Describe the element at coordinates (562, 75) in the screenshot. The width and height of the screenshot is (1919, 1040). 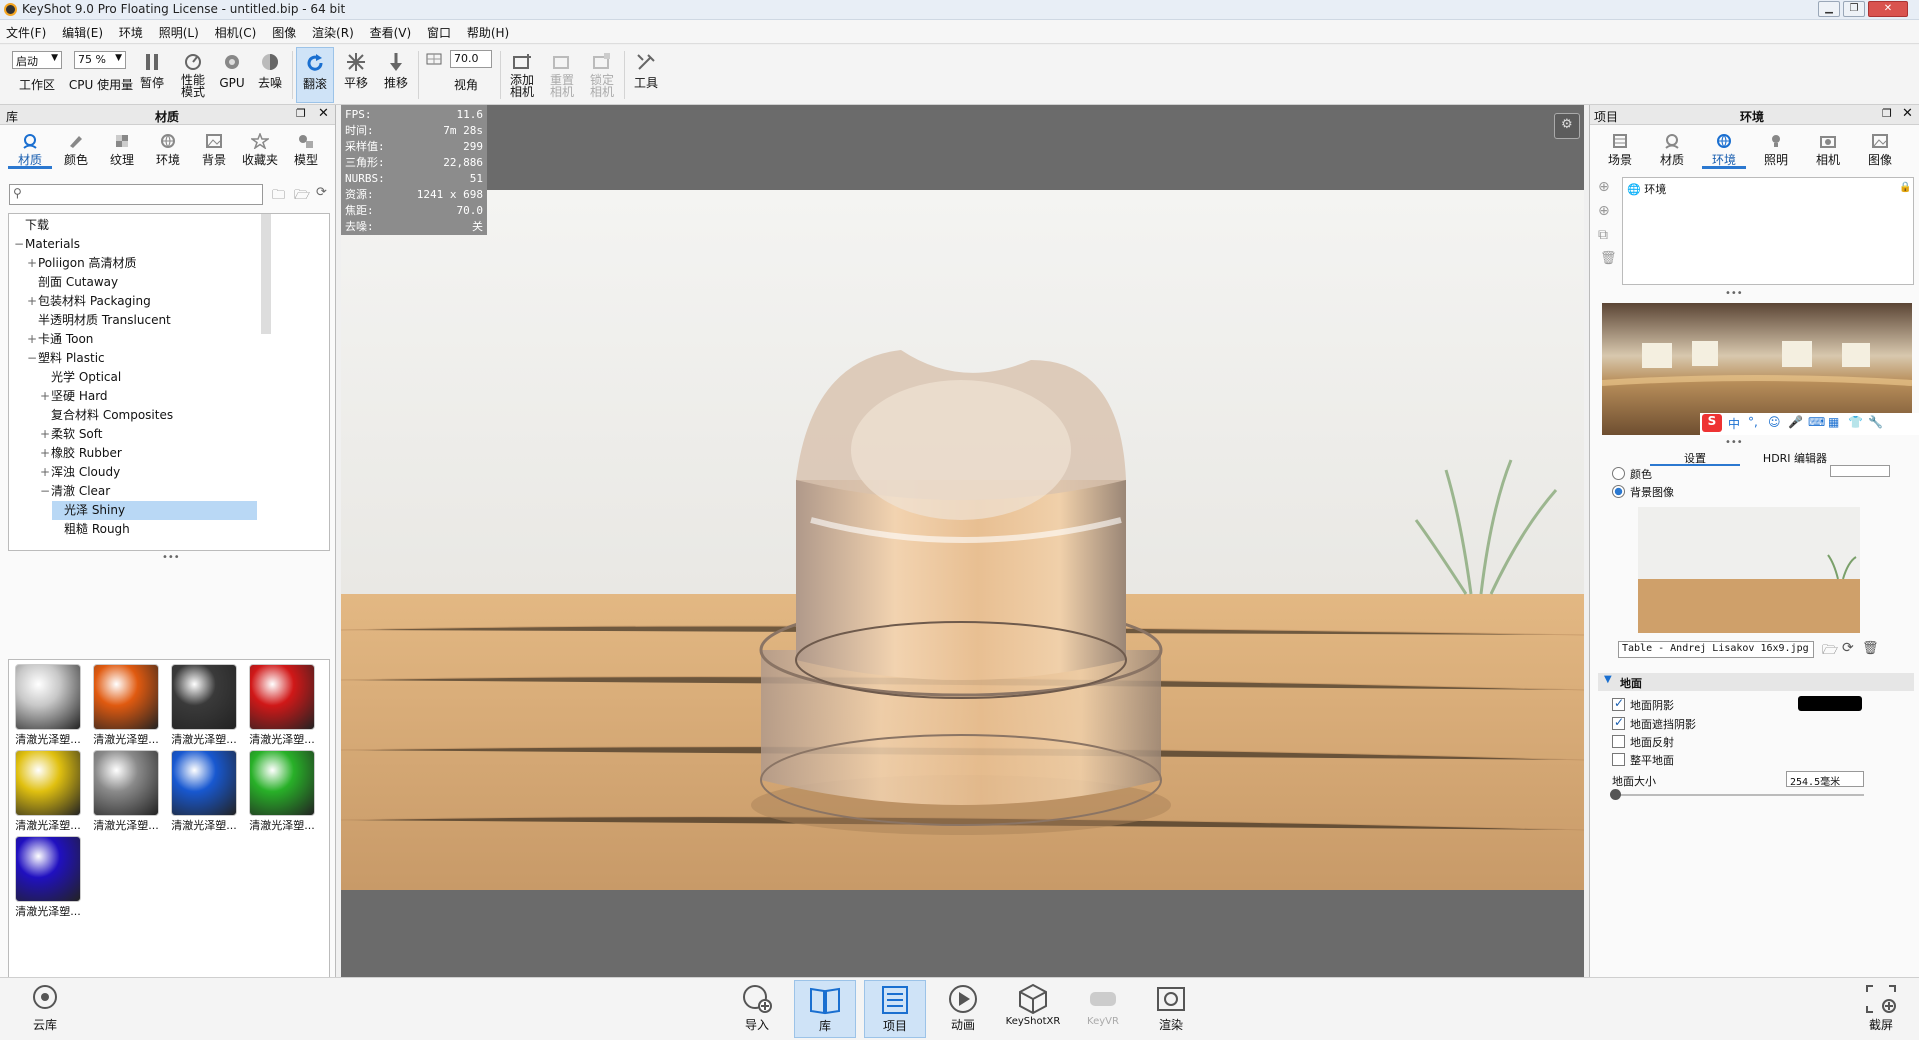
I see `reset-camera-button: 重置 相机` at that location.